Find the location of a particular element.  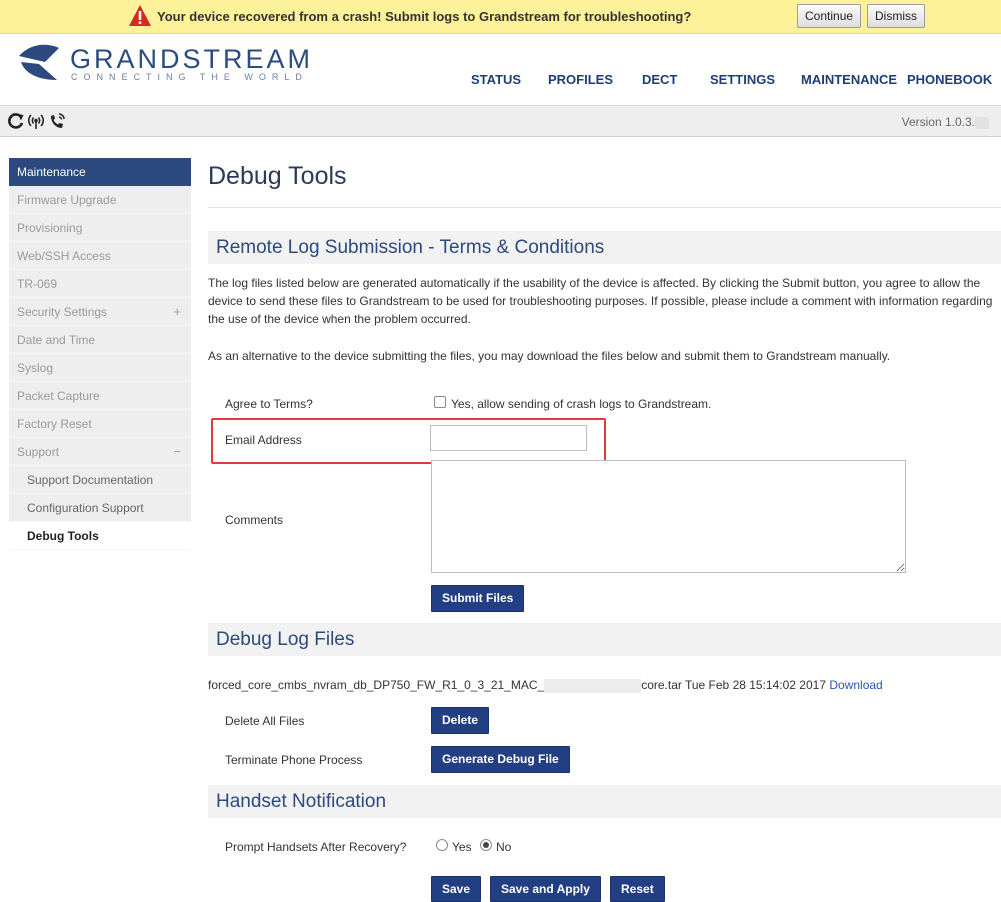

prompt-yes-label: Yes is located at coordinates (462, 847).